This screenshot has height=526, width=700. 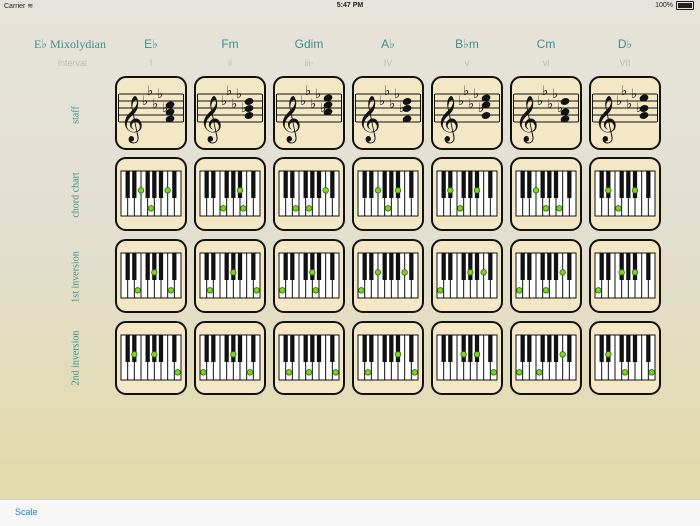 I want to click on chord-name-7: D♭, so click(x=625, y=44).